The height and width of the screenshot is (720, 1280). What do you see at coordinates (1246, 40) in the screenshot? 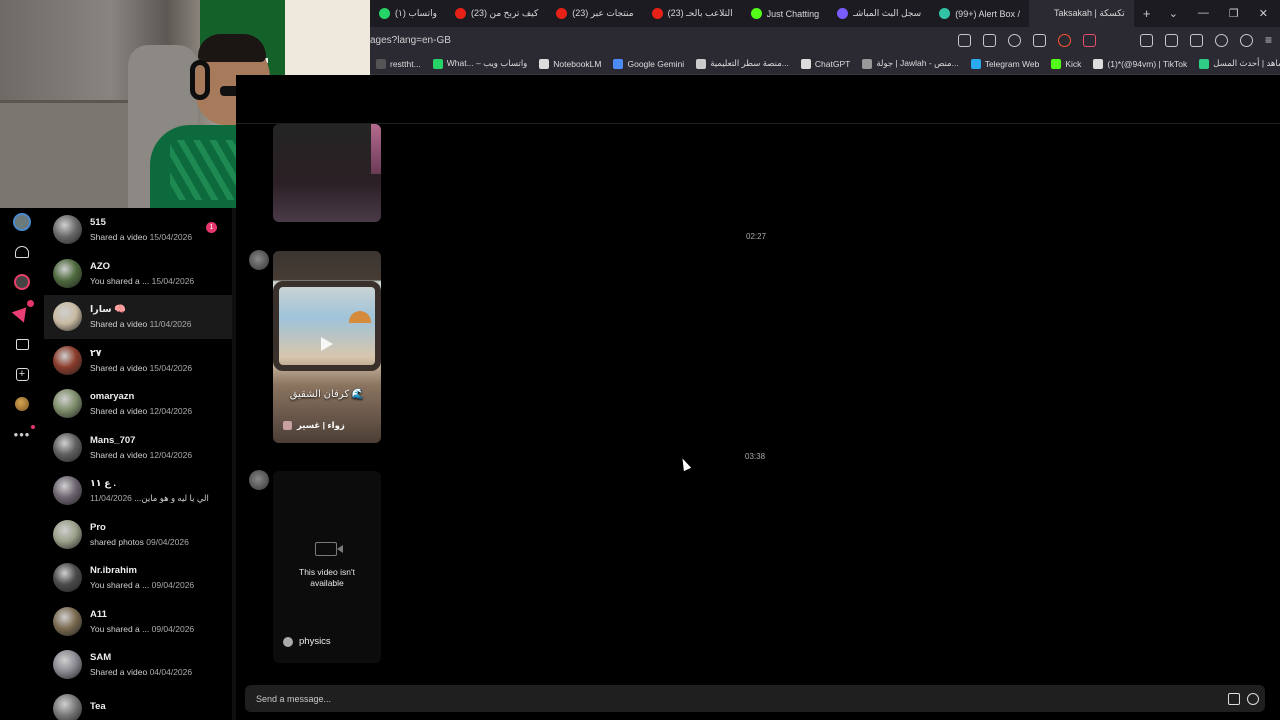
I see `vpn-icon` at bounding box center [1246, 40].